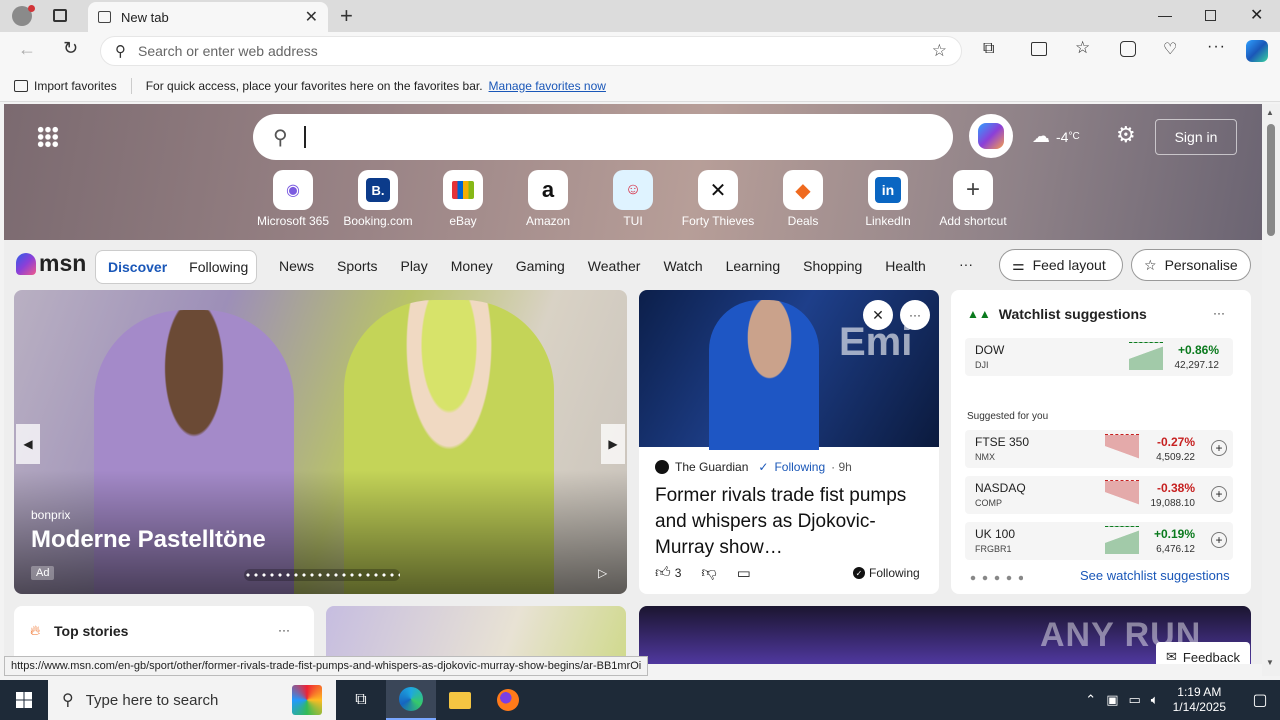  Describe the element at coordinates (1210, 15) in the screenshot. I see `restore-button` at that location.